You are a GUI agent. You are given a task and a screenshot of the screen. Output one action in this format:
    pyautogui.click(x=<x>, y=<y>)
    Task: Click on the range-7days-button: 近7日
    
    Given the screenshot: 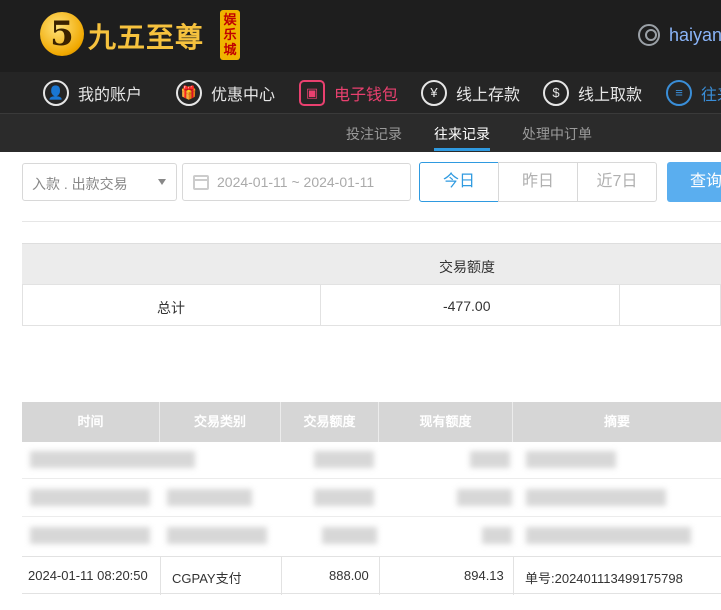 What is the action you would take?
    pyautogui.click(x=617, y=182)
    